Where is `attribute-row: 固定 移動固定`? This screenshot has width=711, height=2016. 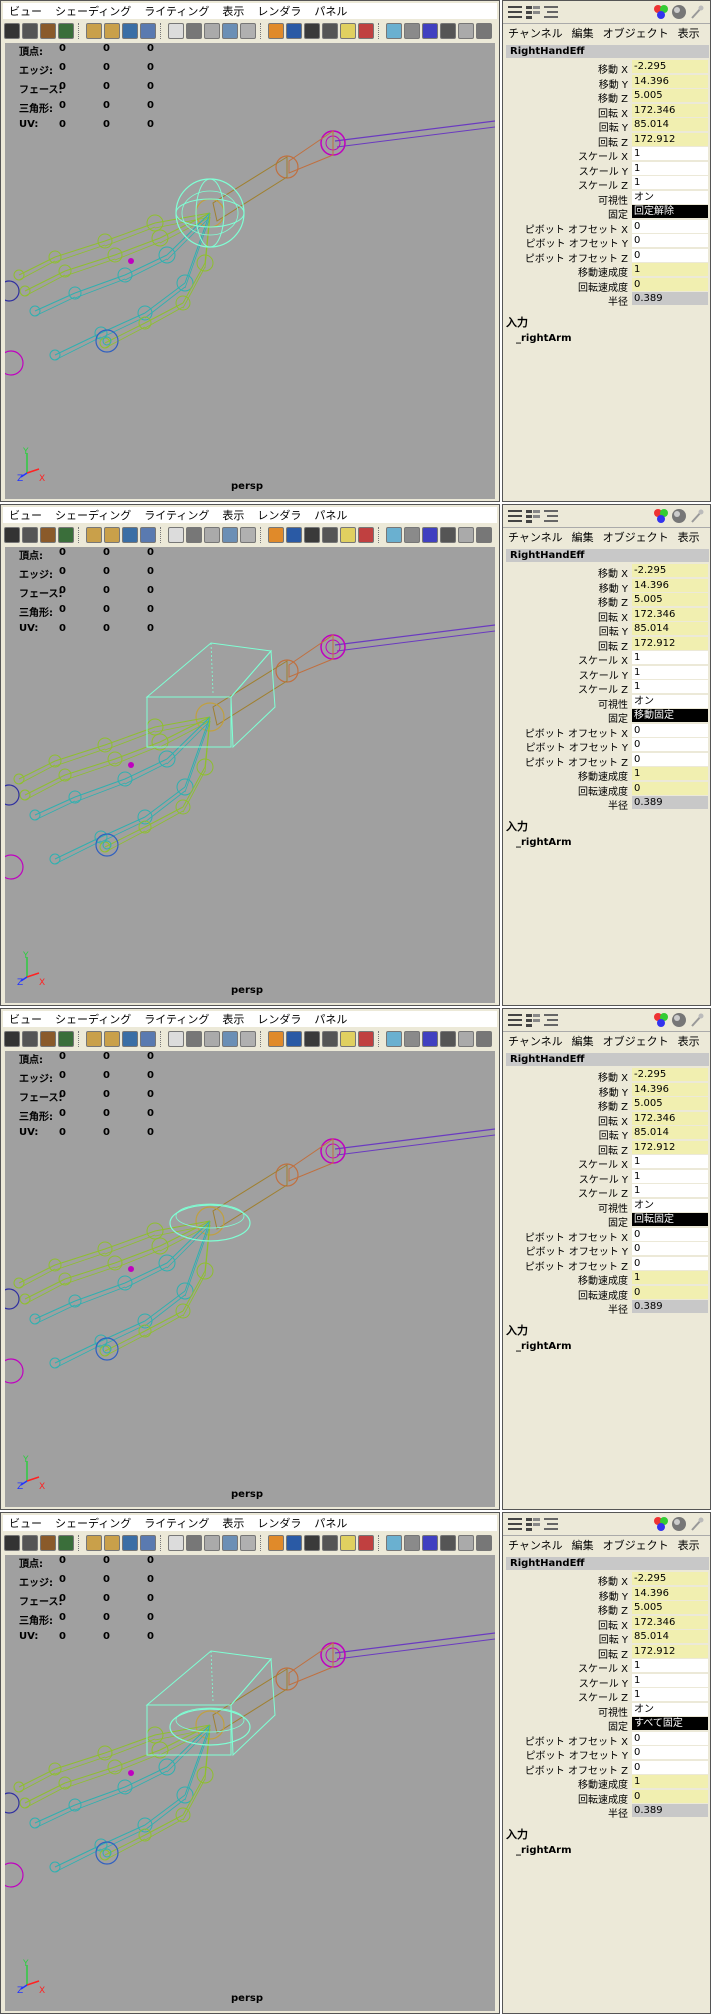 attribute-row: 固定 移動固定 is located at coordinates (606, 717).